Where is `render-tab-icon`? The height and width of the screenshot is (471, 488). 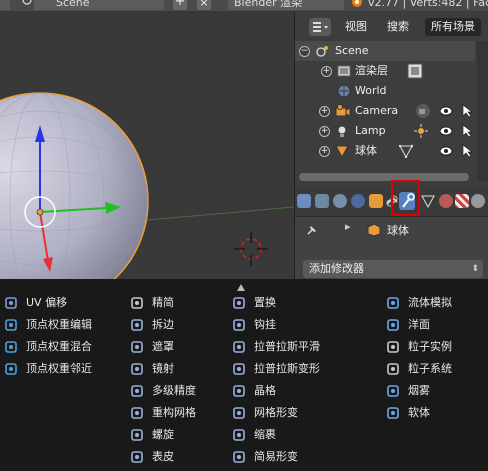 render-tab-icon is located at coordinates (304, 201).